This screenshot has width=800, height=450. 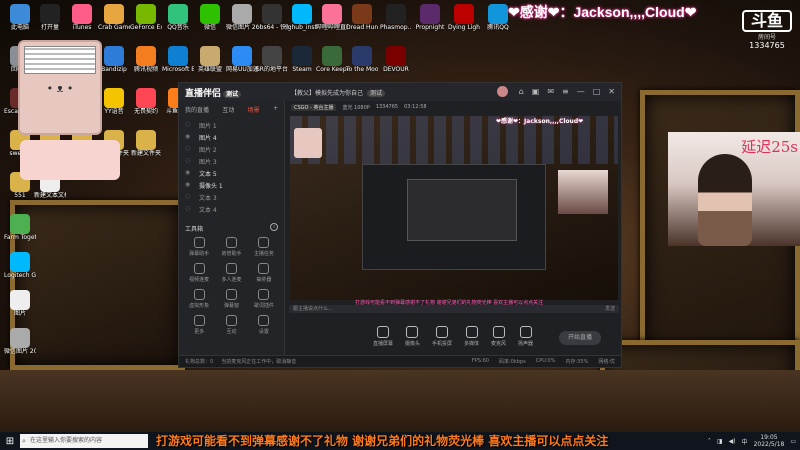 I want to click on tray-chevron-icon: ˄, so click(x=709, y=441).